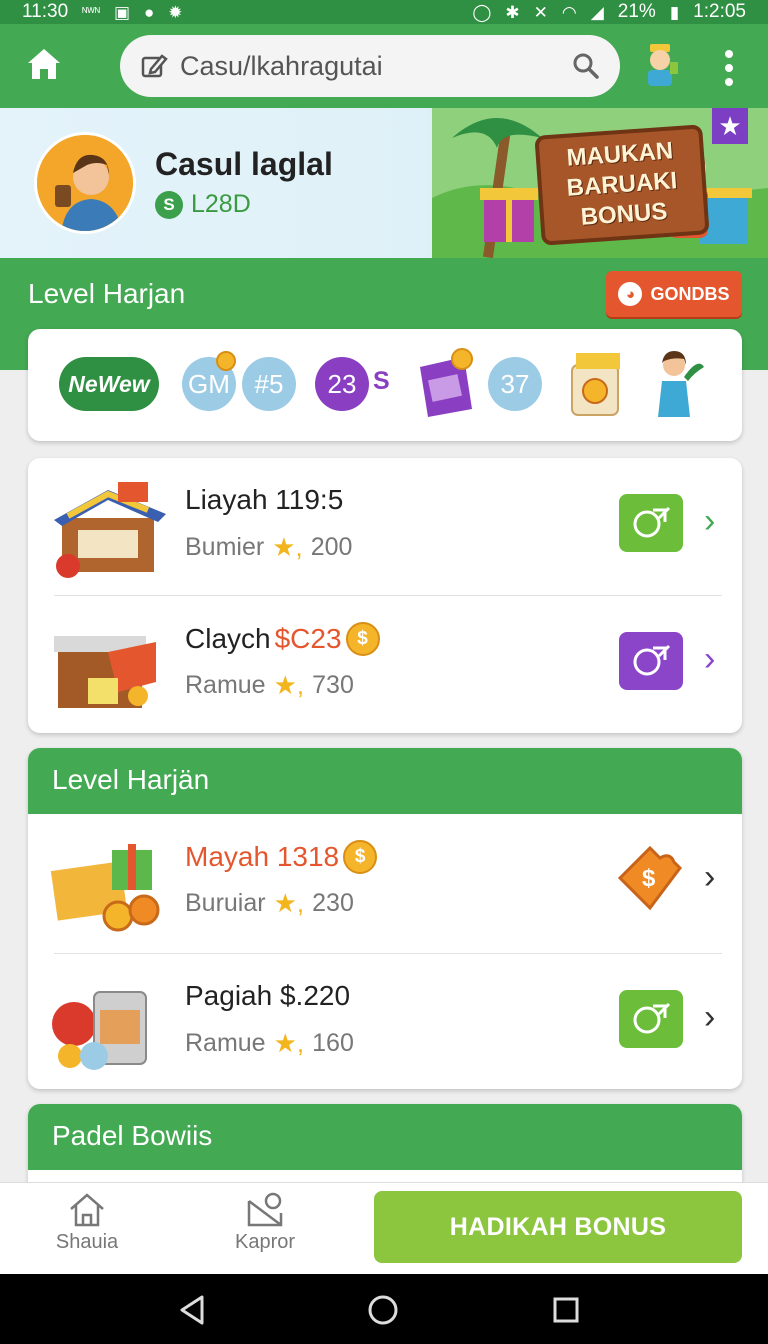  I want to click on jar-fruit-icon, so click(99, 1030).